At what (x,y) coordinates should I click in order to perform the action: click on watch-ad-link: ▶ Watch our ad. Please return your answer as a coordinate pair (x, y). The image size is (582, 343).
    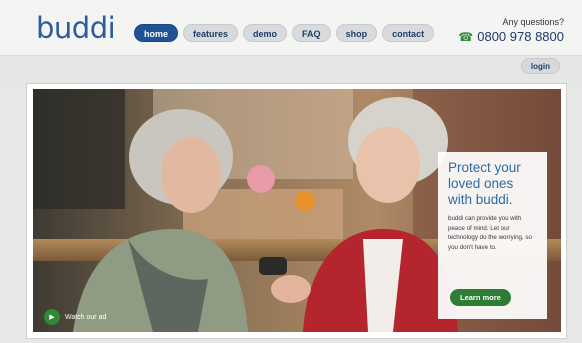
    Looking at the image, I should click on (75, 317).